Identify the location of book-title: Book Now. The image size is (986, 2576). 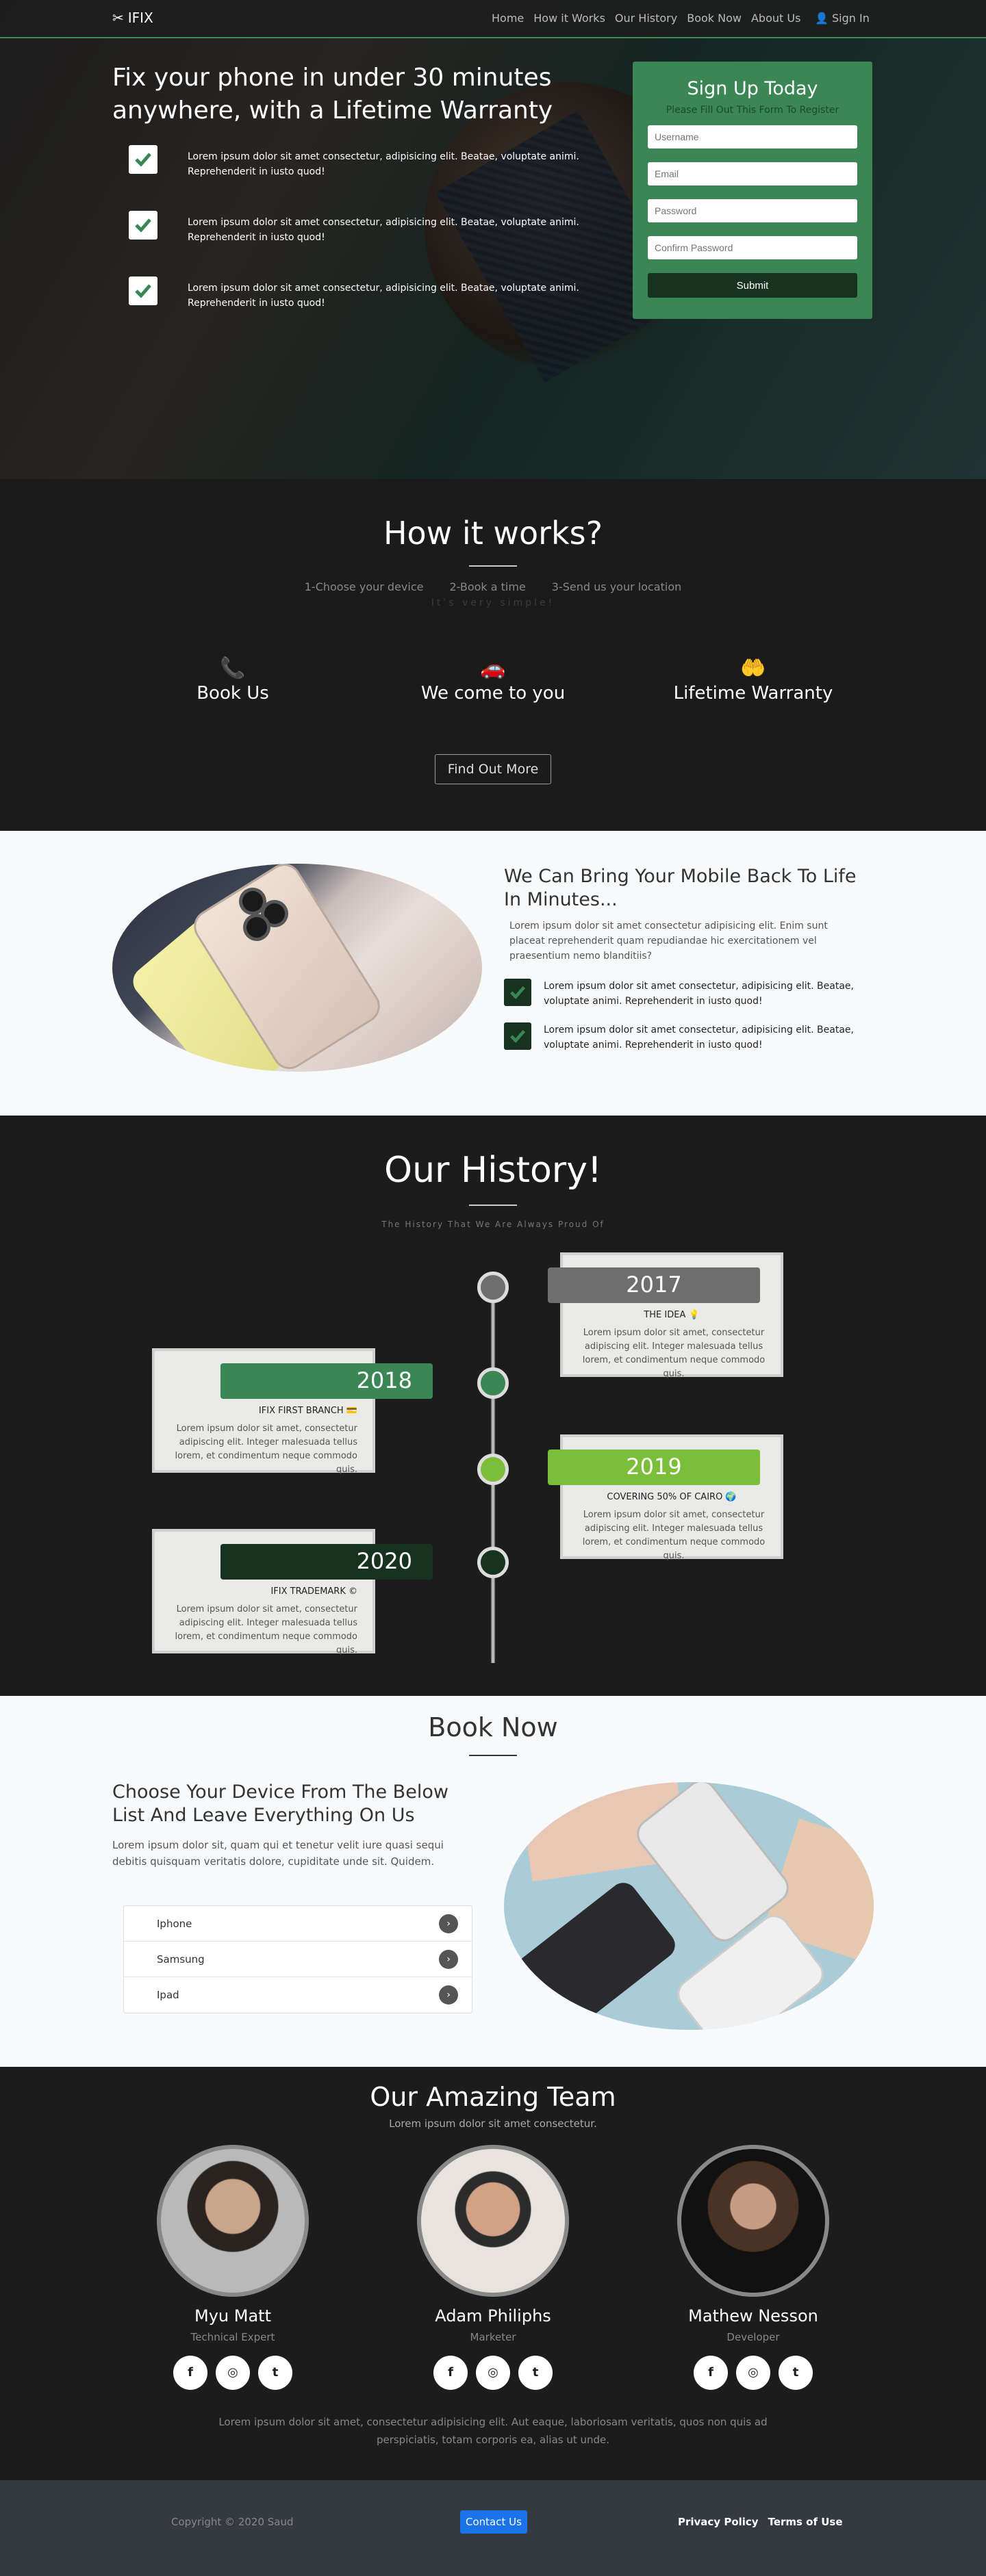
(493, 1727).